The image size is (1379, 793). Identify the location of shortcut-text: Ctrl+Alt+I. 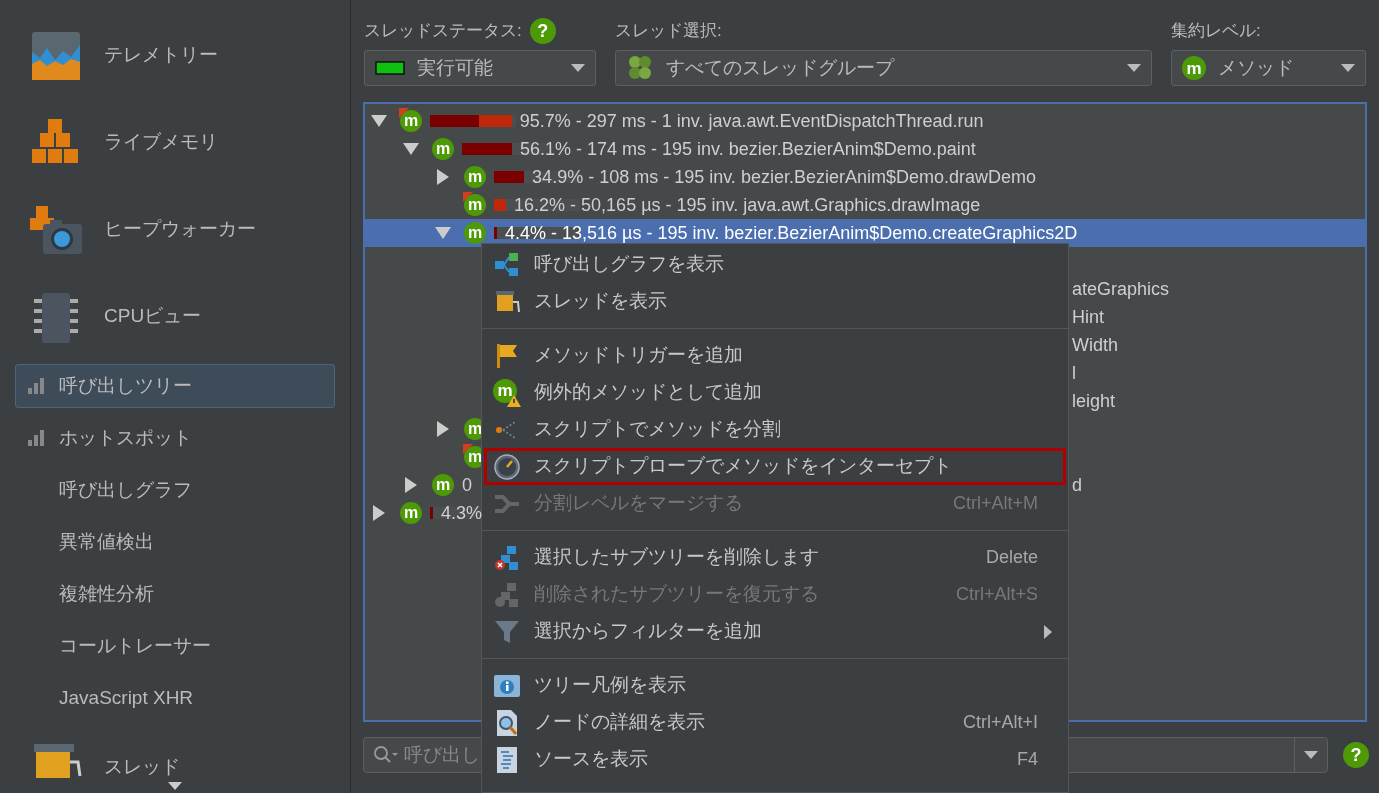
(1000, 722).